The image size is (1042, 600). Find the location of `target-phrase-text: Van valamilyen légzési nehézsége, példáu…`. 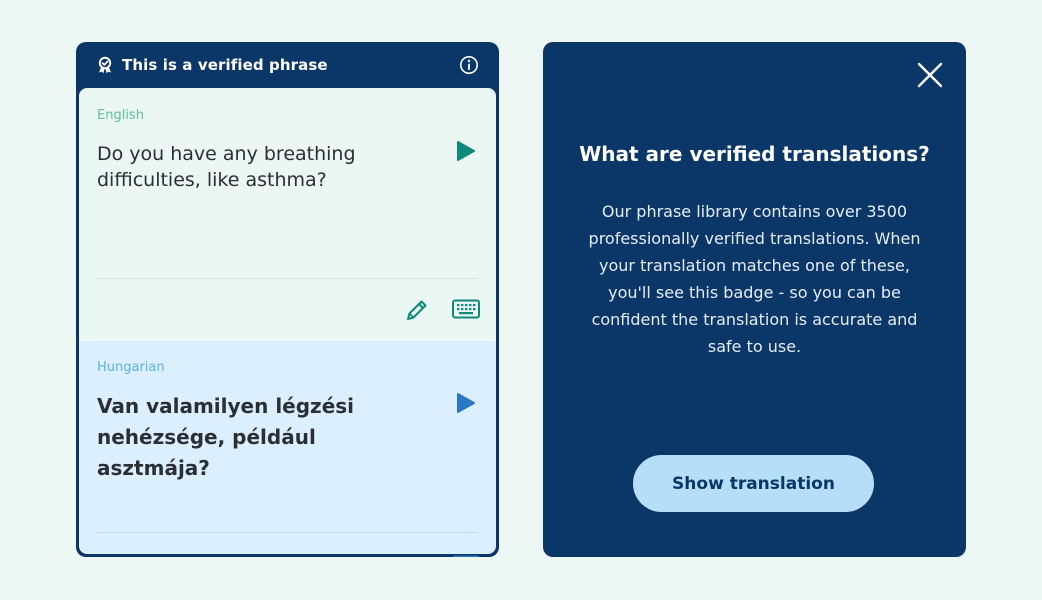

target-phrase-text: Van valamilyen légzési nehézsége, példáu… is located at coordinates (226, 437).